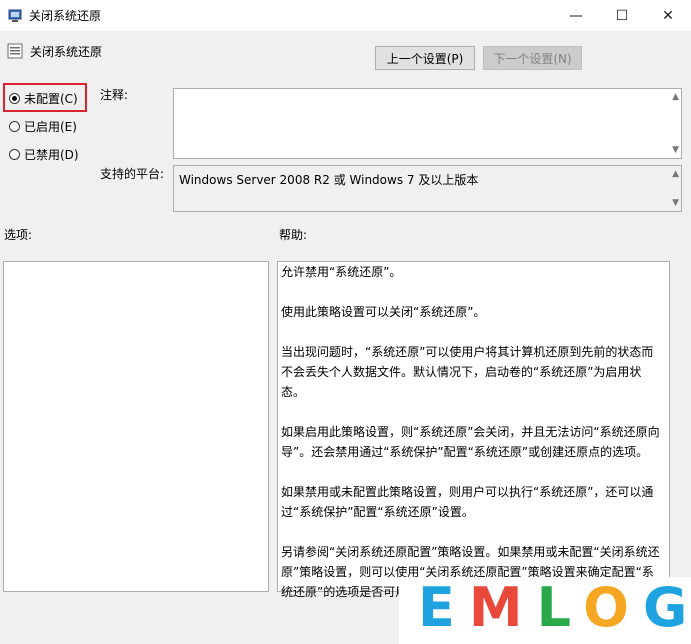  What do you see at coordinates (622, 15) in the screenshot?
I see `maximize-button: ☐` at bounding box center [622, 15].